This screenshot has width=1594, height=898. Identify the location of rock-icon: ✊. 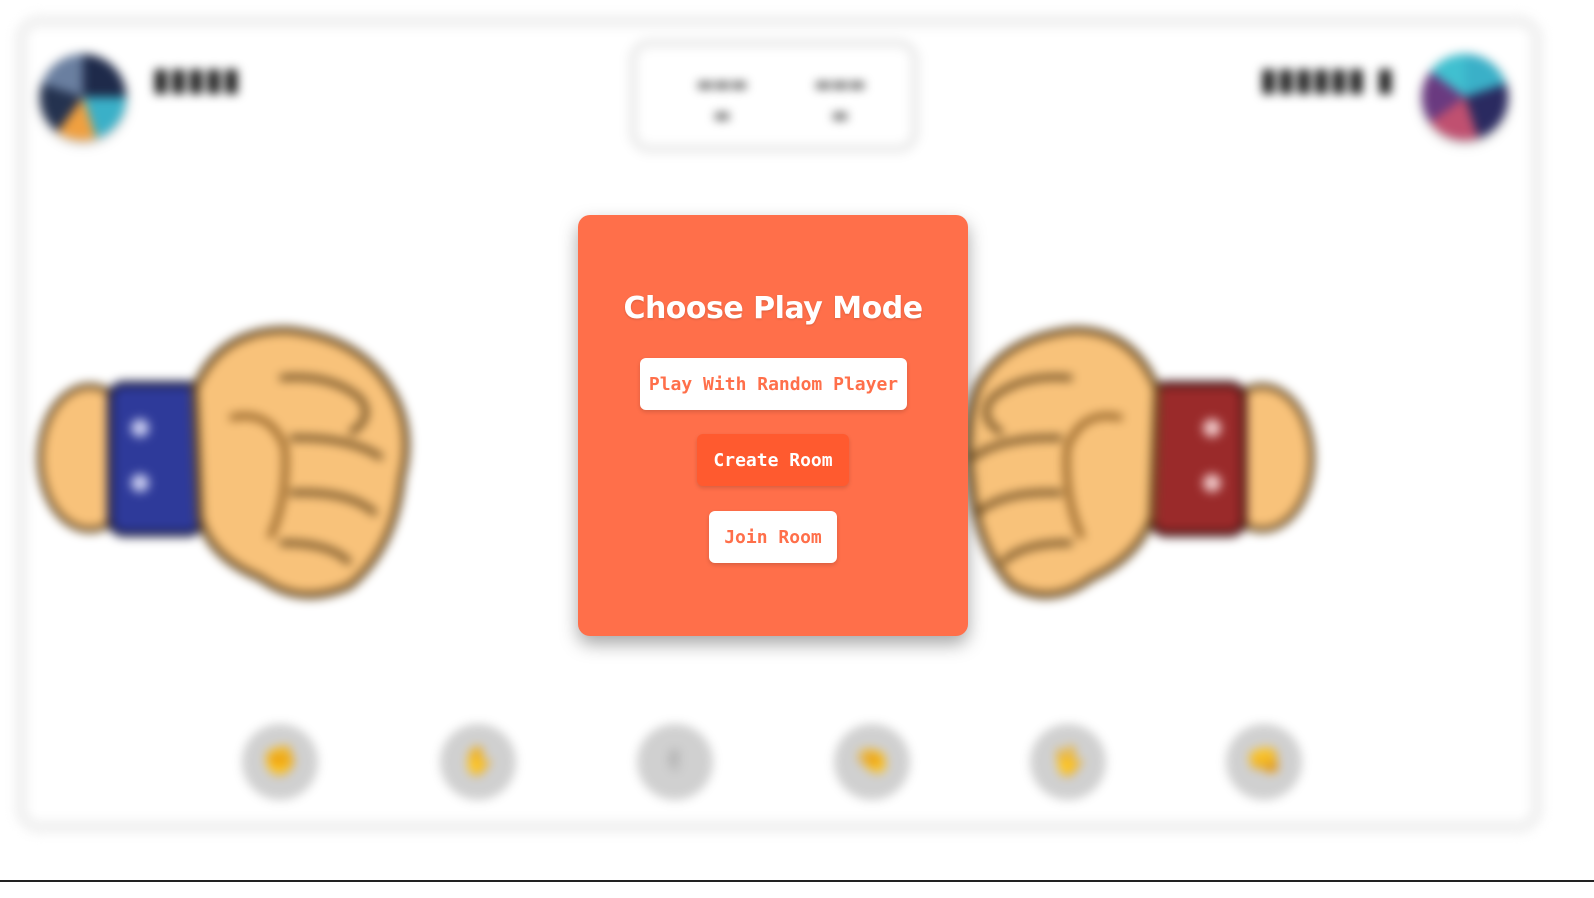
(280, 760).